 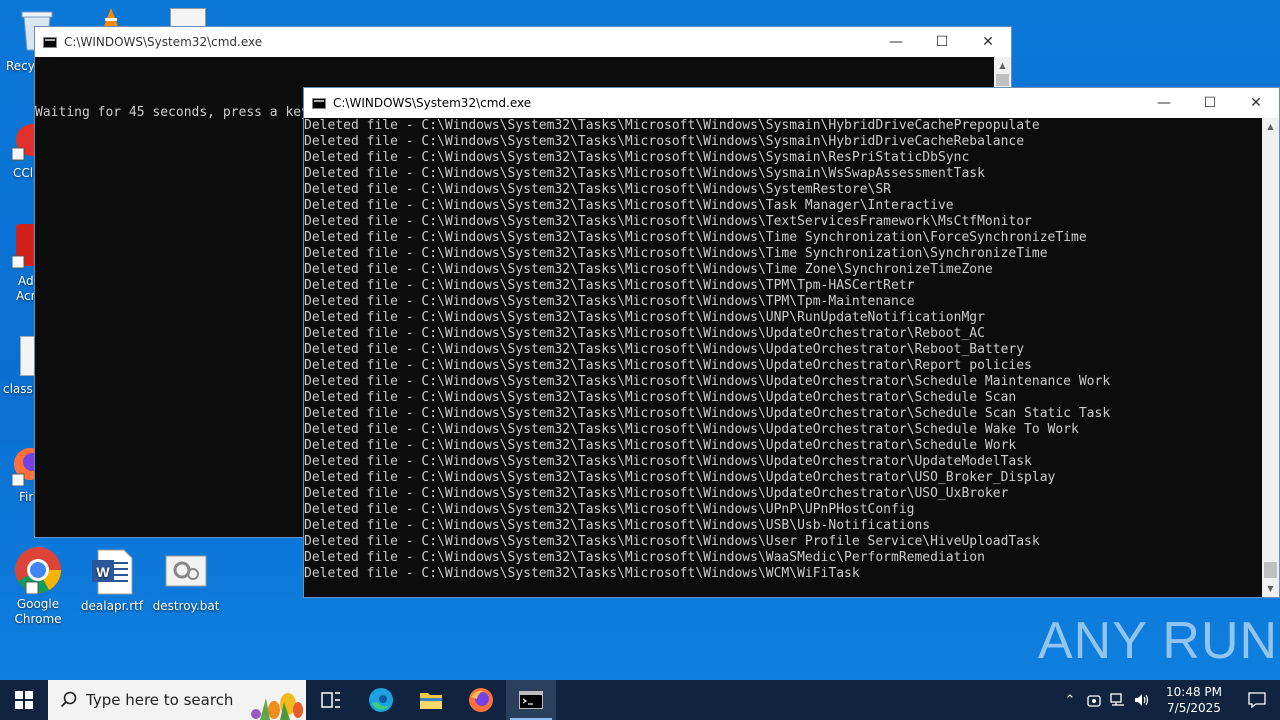 I want to click on clock-date: 7/5/2025, so click(x=1194, y=708).